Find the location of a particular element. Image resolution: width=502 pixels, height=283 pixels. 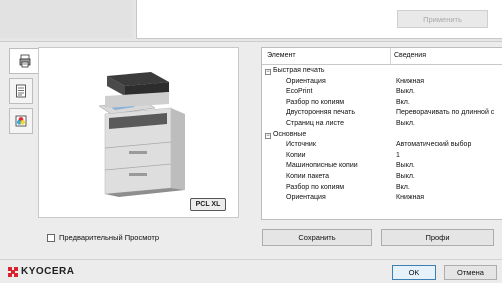

tab-strip is located at coordinates (24, 93).